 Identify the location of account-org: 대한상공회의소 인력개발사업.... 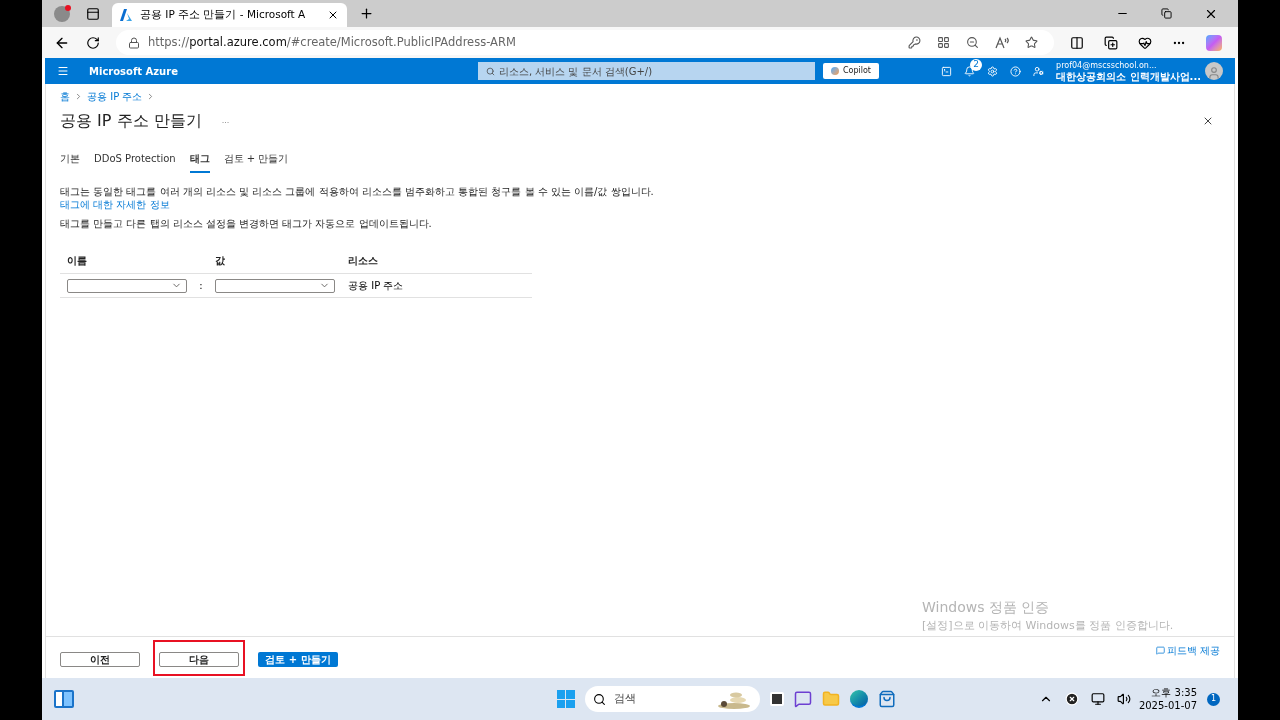
(1128, 76).